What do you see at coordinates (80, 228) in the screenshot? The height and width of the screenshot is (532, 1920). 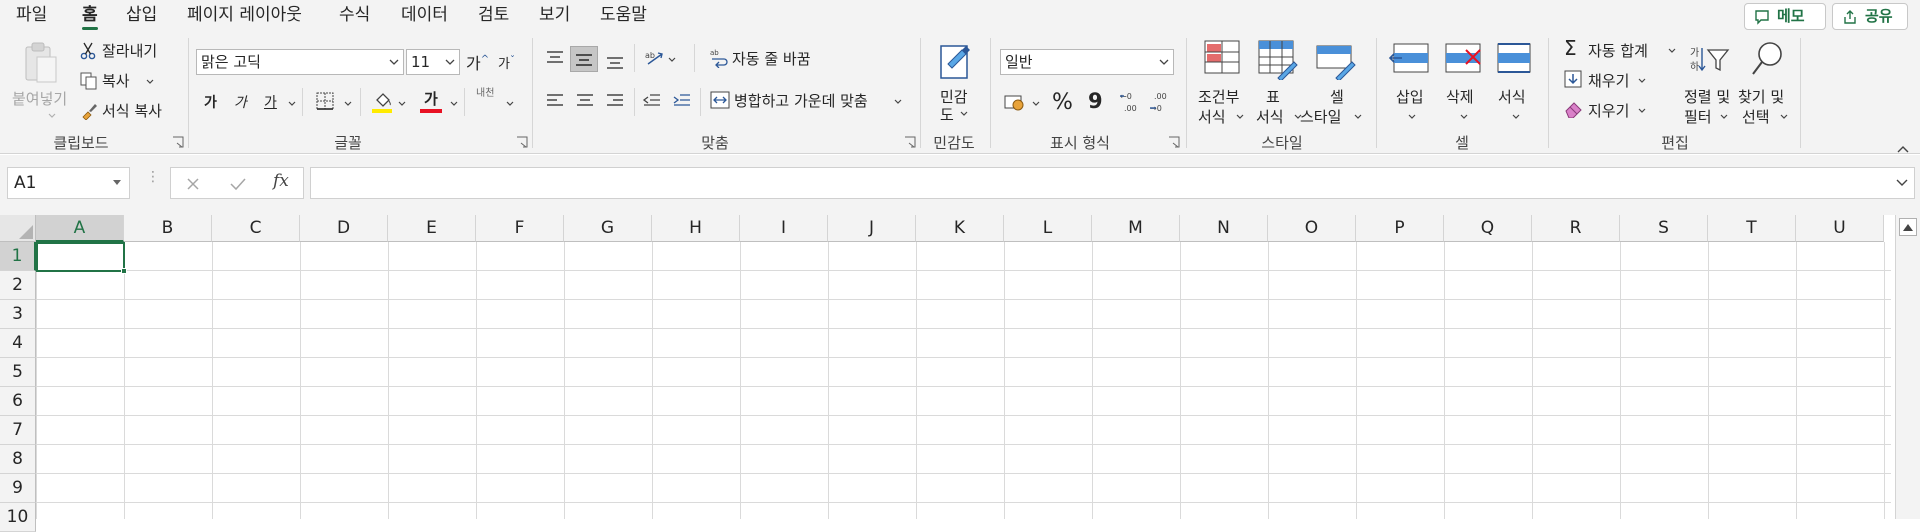 I see `column-header-a: A` at bounding box center [80, 228].